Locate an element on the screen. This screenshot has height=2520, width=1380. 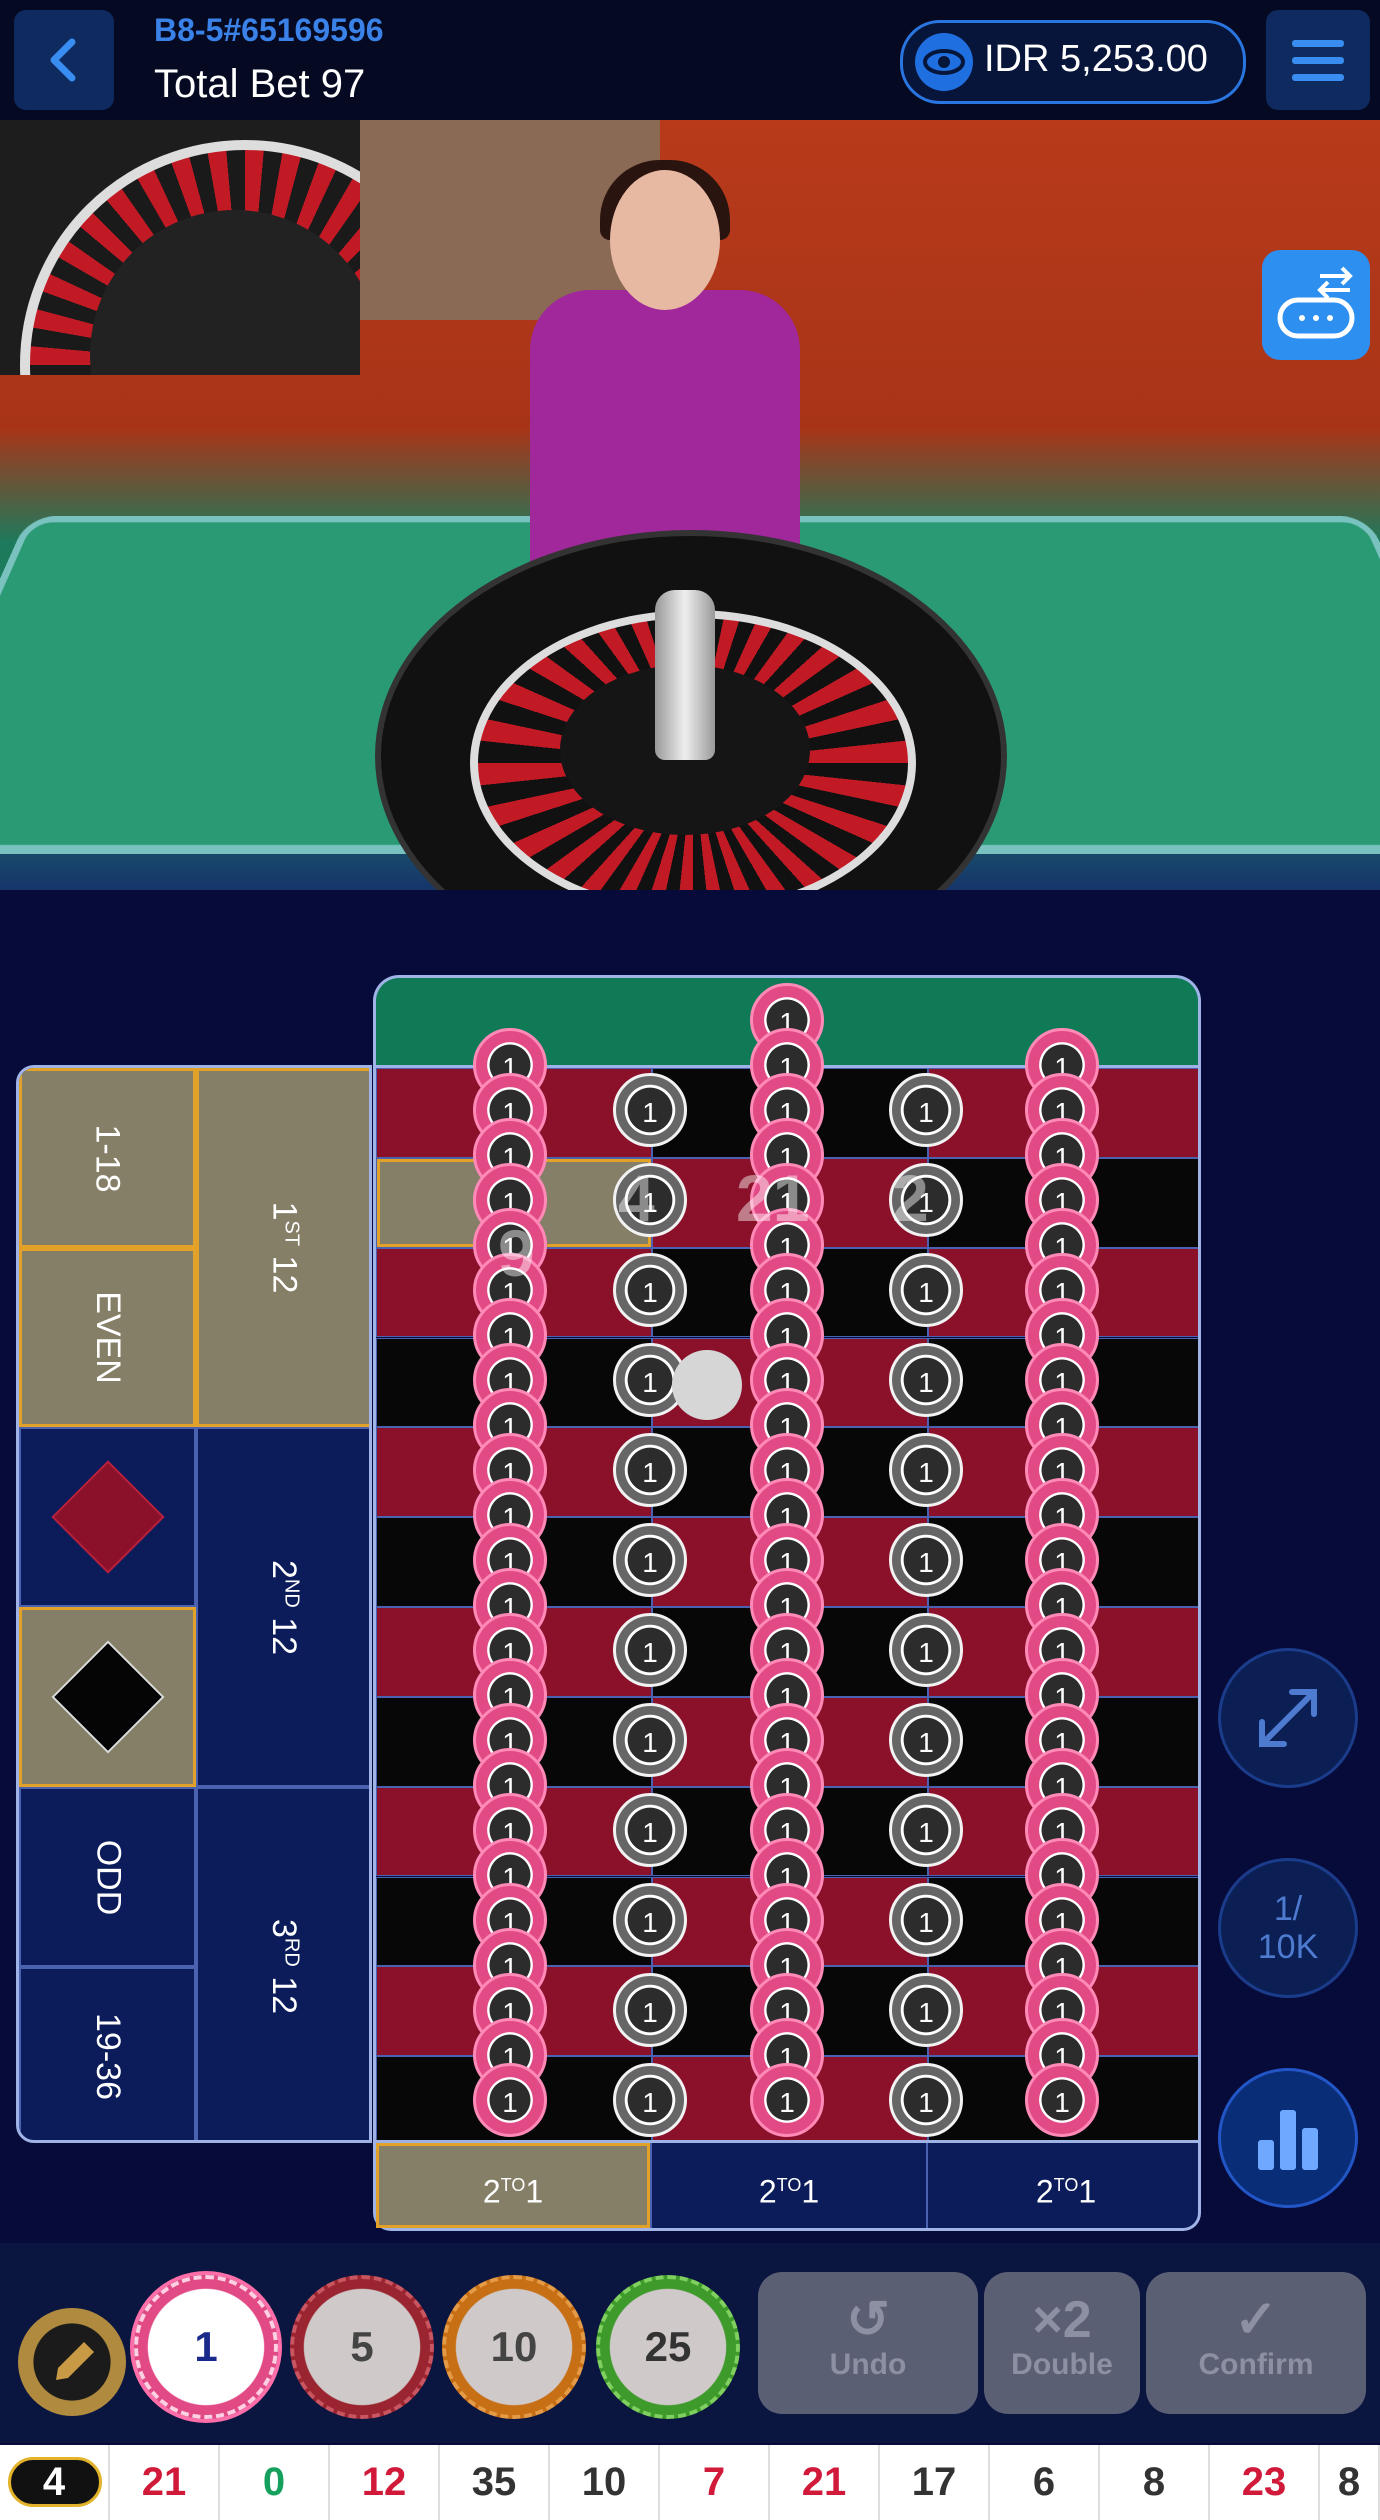
odd-bet-label: ODD is located at coordinates (108, 1877).